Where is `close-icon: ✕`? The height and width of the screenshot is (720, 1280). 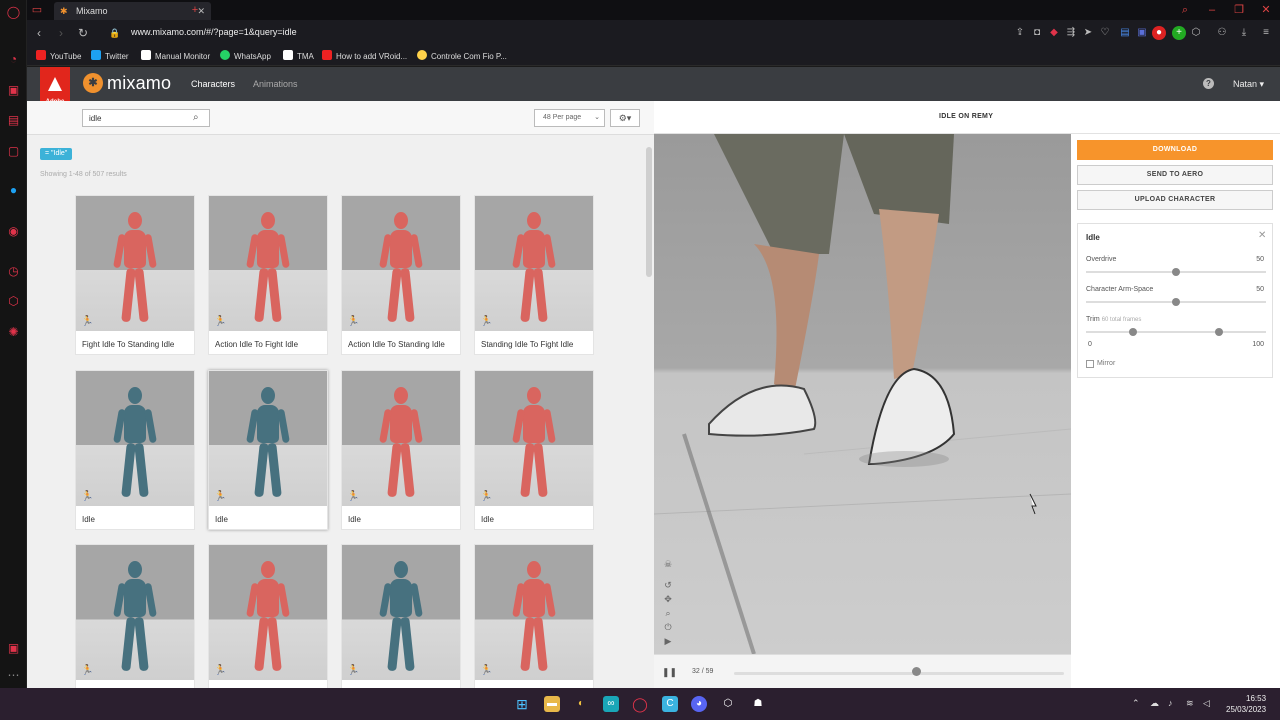
close-icon: ✕ is located at coordinates (1262, 235).